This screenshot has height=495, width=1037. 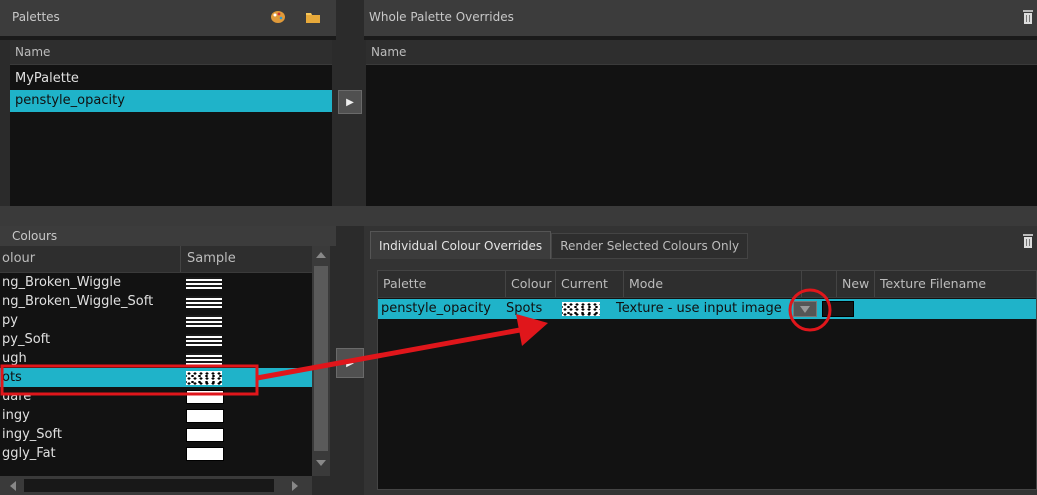 I want to click on annotation-arrow-line, so click(x=388, y=354).